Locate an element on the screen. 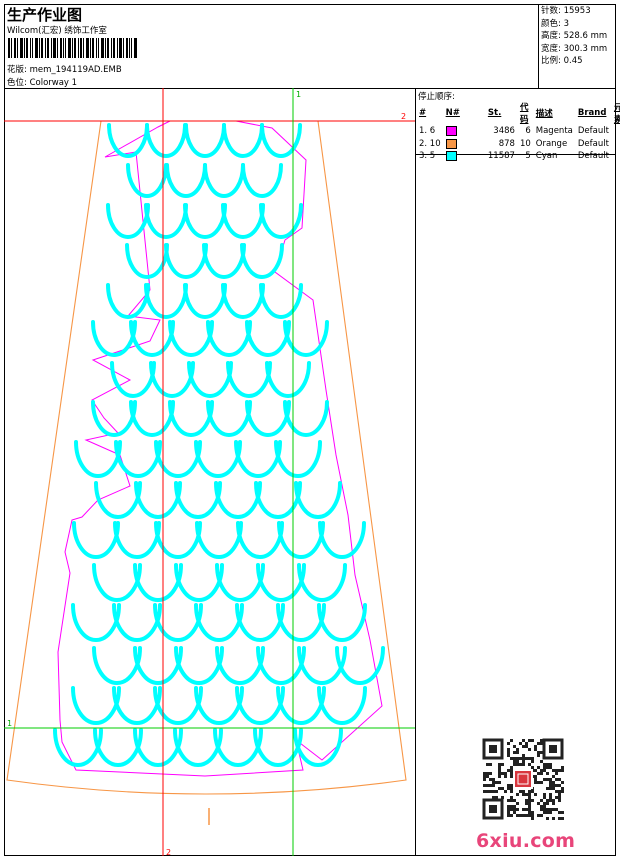 The height and width of the screenshot is (860, 620). site-watermark: 6xiu.com is located at coordinates (526, 841).